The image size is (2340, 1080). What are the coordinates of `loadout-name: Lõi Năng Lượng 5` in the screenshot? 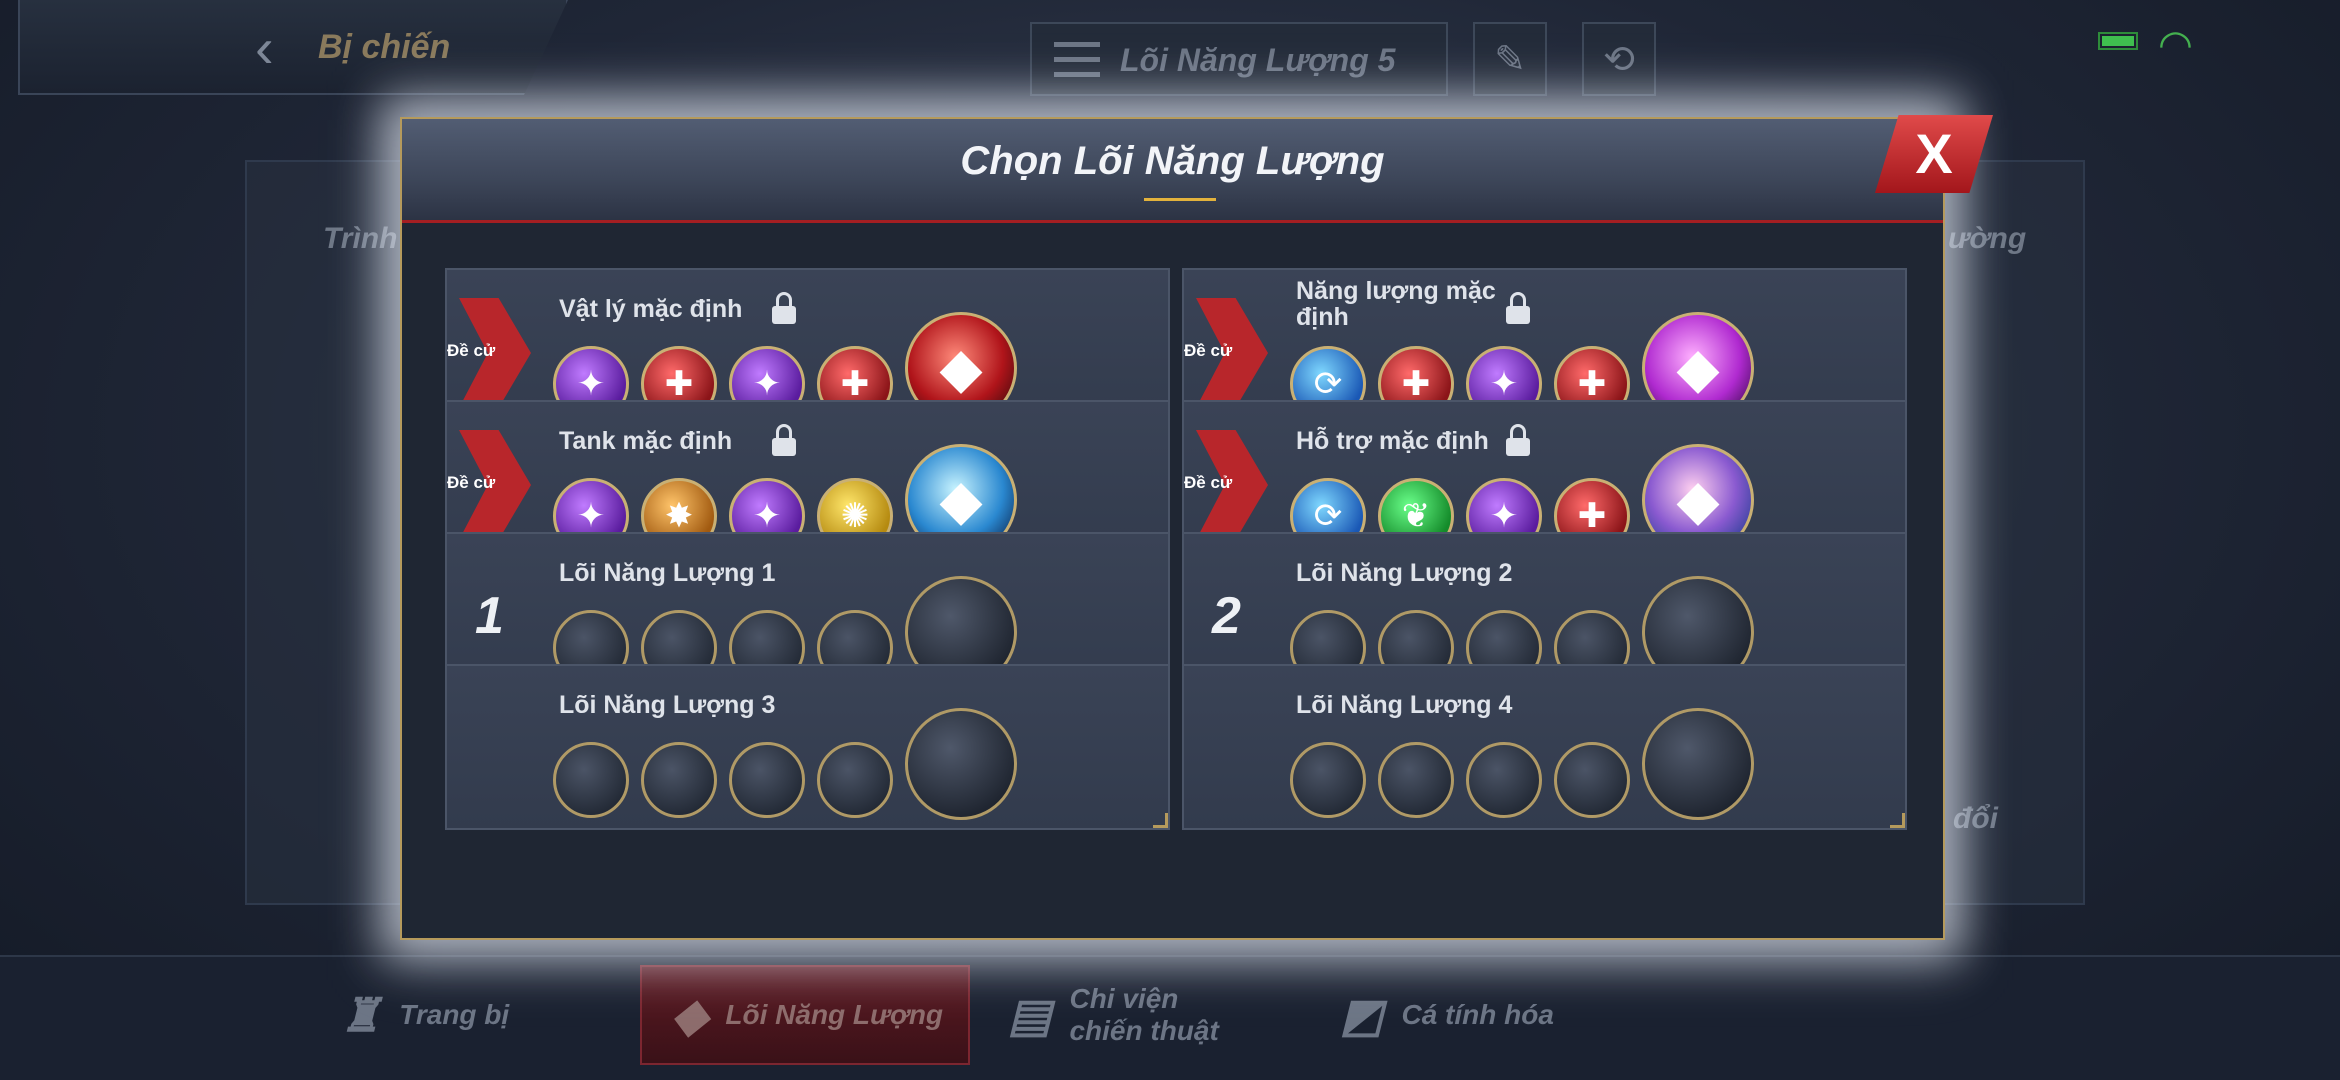 It's located at (1258, 60).